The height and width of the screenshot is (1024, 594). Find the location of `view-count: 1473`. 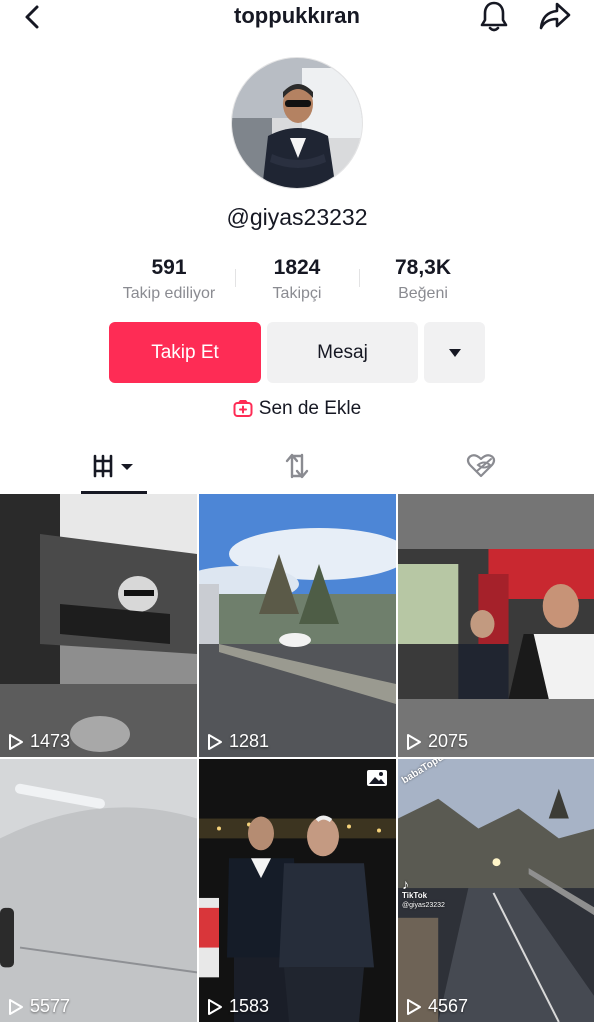

view-count: 1473 is located at coordinates (39, 741).